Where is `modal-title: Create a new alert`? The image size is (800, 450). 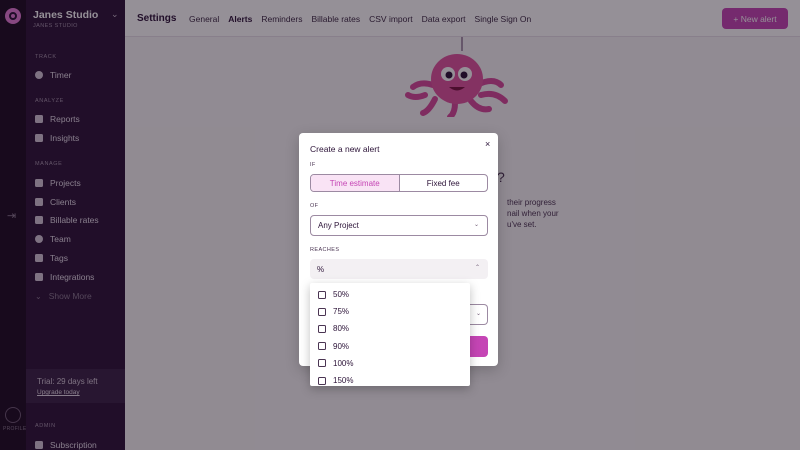 modal-title: Create a new alert is located at coordinates (345, 149).